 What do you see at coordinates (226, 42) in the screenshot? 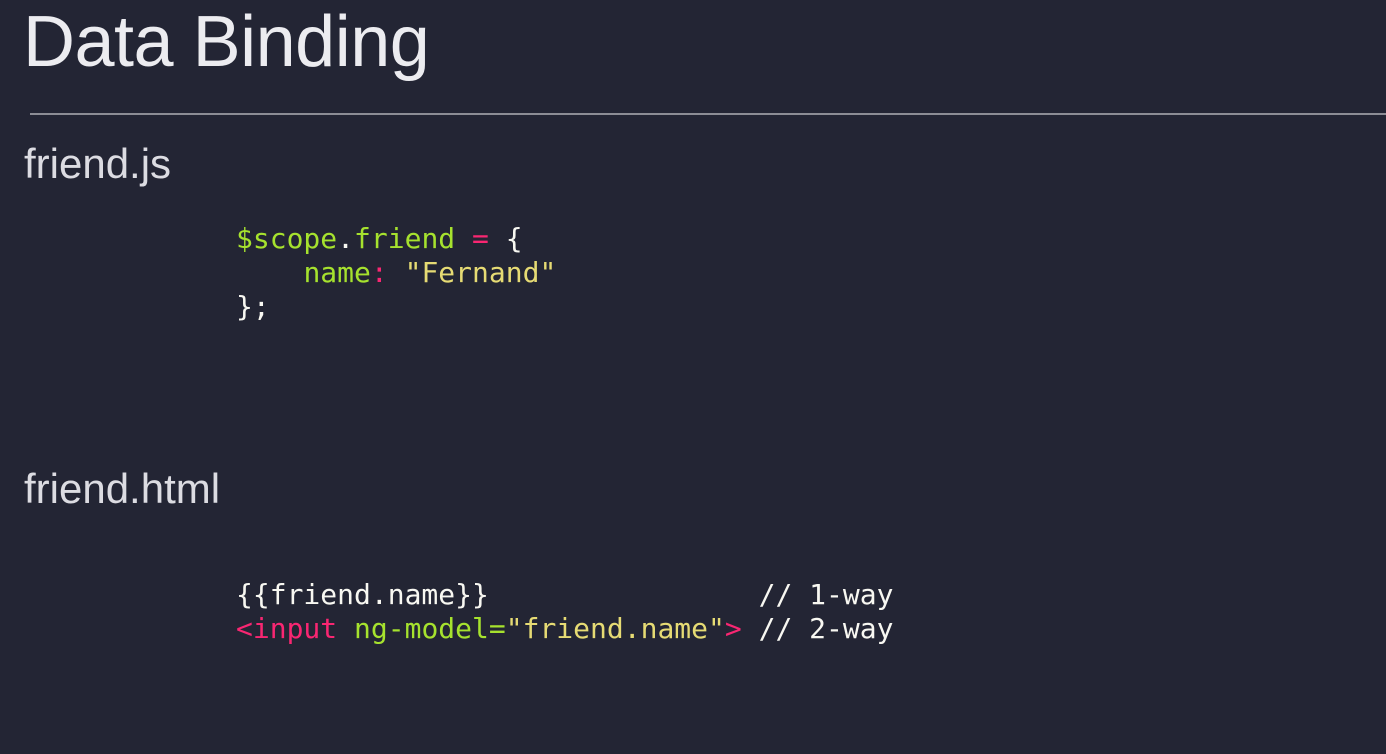
I see `slide-title: Data Binding` at bounding box center [226, 42].